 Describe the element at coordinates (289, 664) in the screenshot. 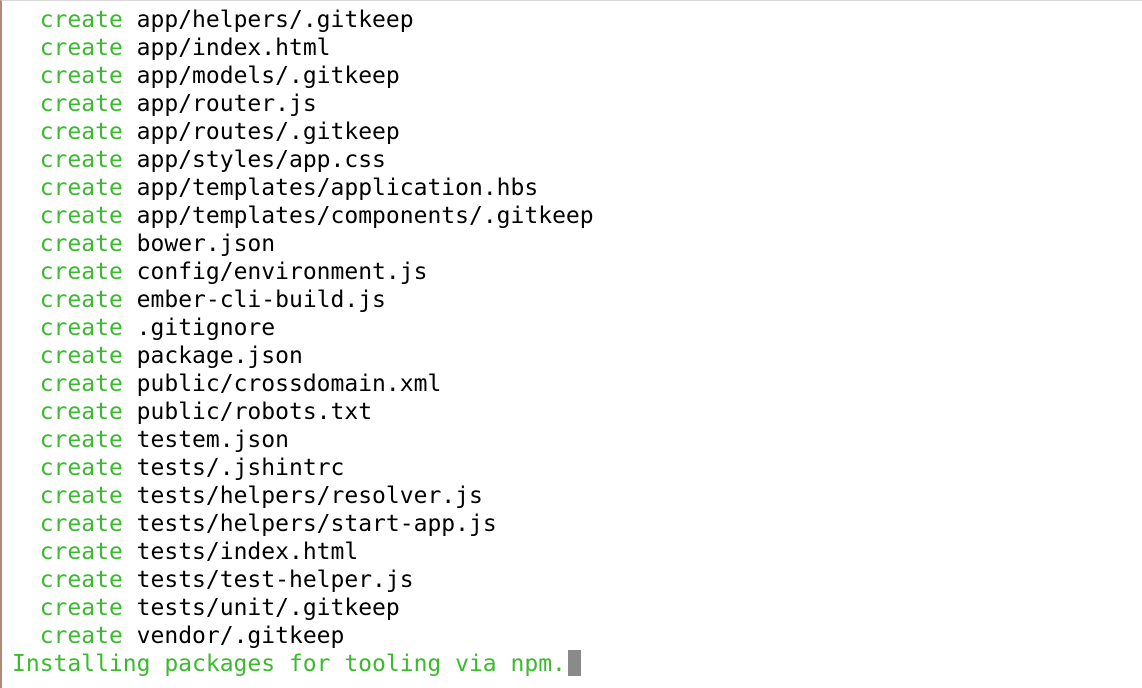

I see `status-message: Installing packages for tooling via npm.` at that location.